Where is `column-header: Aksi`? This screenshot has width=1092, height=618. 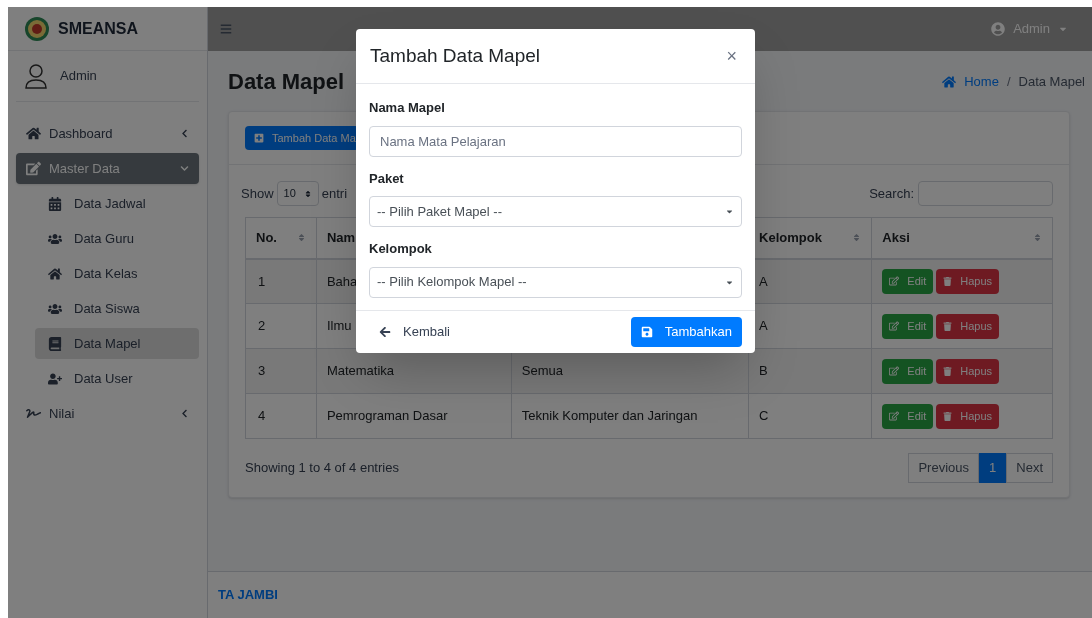 column-header: Aksi is located at coordinates (962, 238).